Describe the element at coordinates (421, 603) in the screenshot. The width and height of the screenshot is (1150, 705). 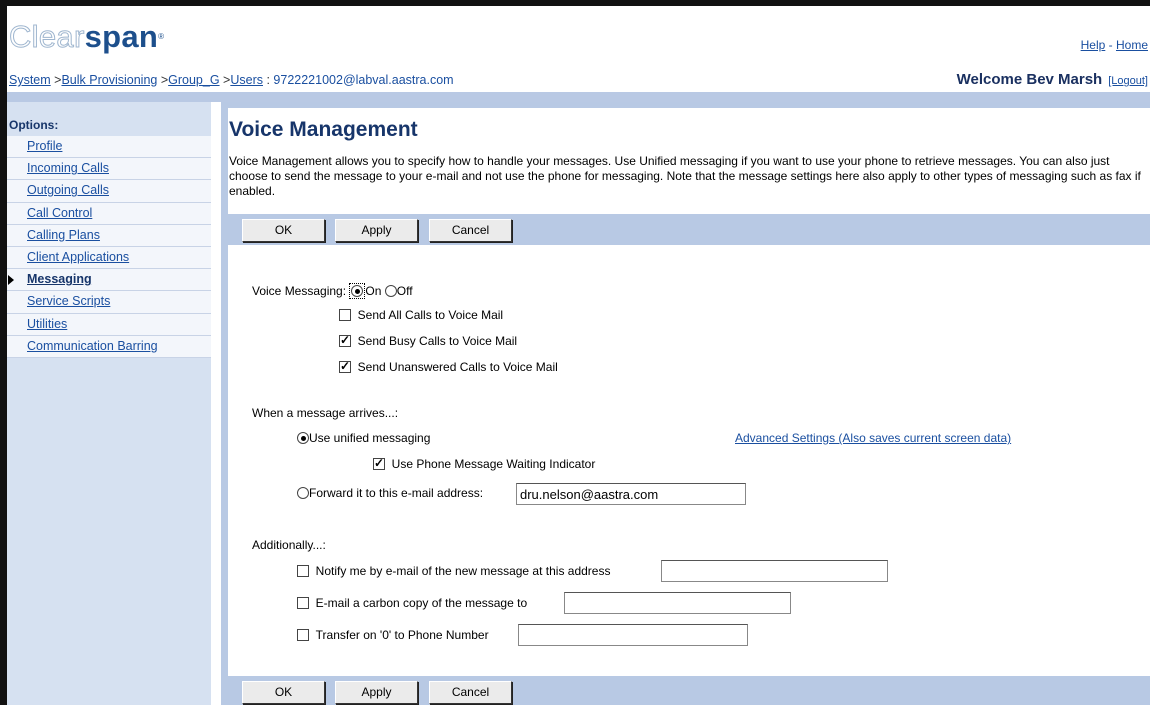
I see `carbon-copy-label: E-mail a carbon copy of the message to` at that location.